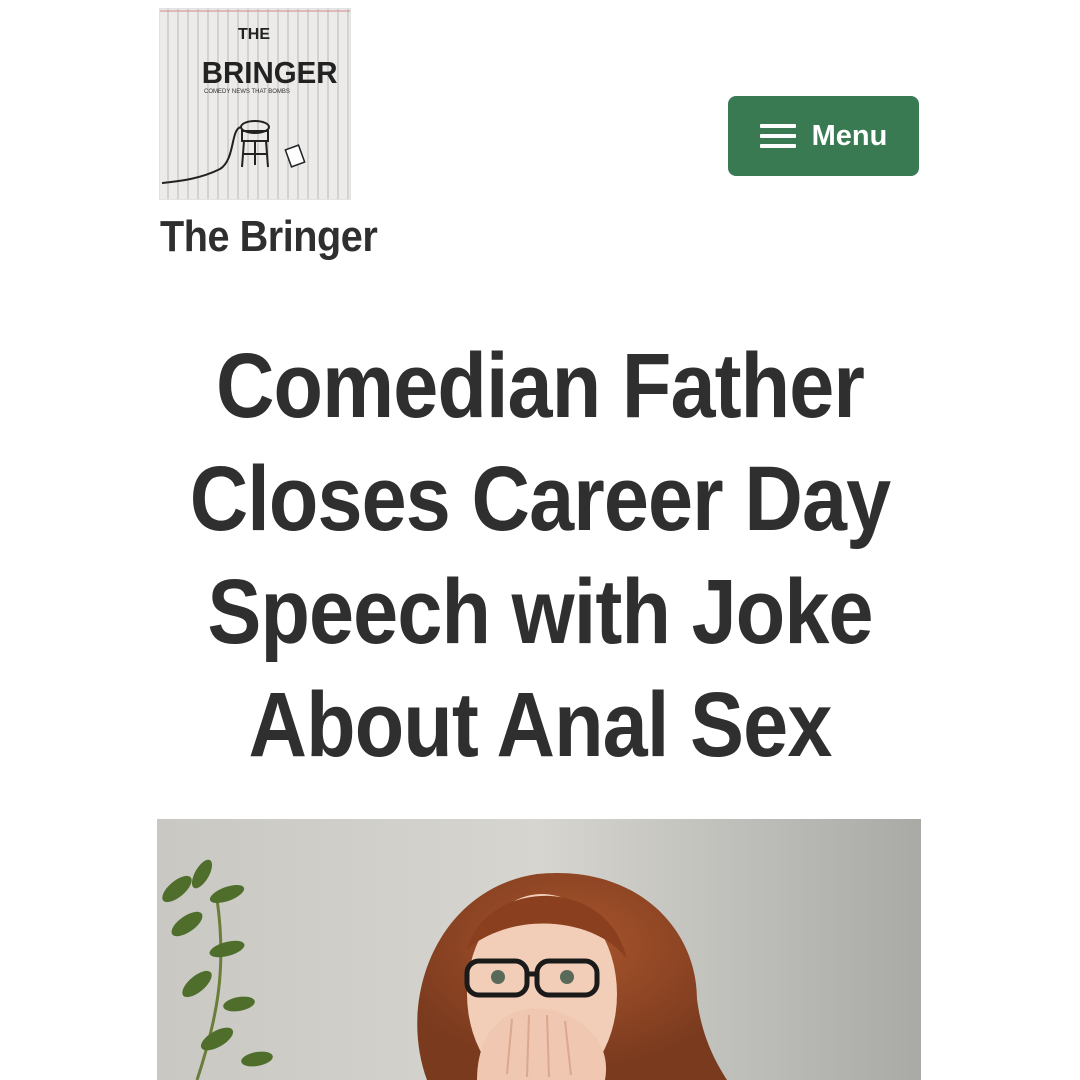  What do you see at coordinates (254, 34) in the screenshot?
I see `logo-title-small: THE` at bounding box center [254, 34].